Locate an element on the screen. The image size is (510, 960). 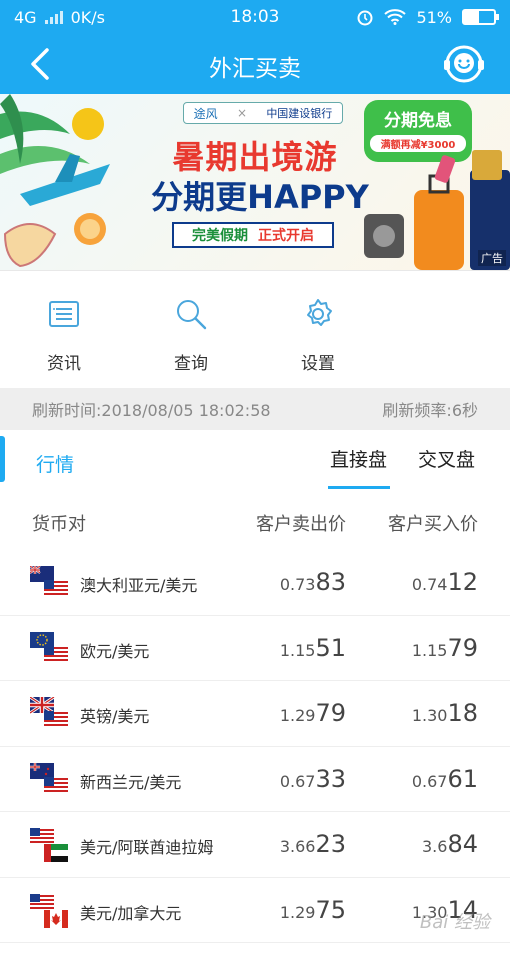
nav-bar: 外汇买卖 is located at coordinates (255, 64).